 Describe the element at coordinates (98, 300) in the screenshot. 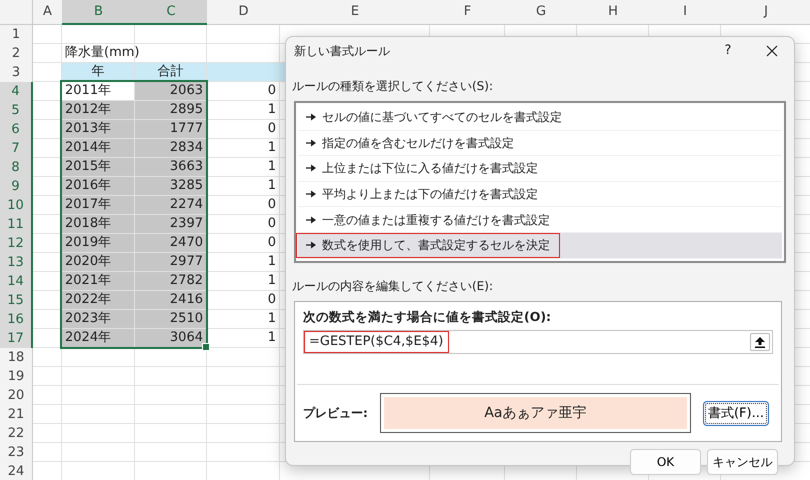

I see `table-cell: 2022年` at that location.